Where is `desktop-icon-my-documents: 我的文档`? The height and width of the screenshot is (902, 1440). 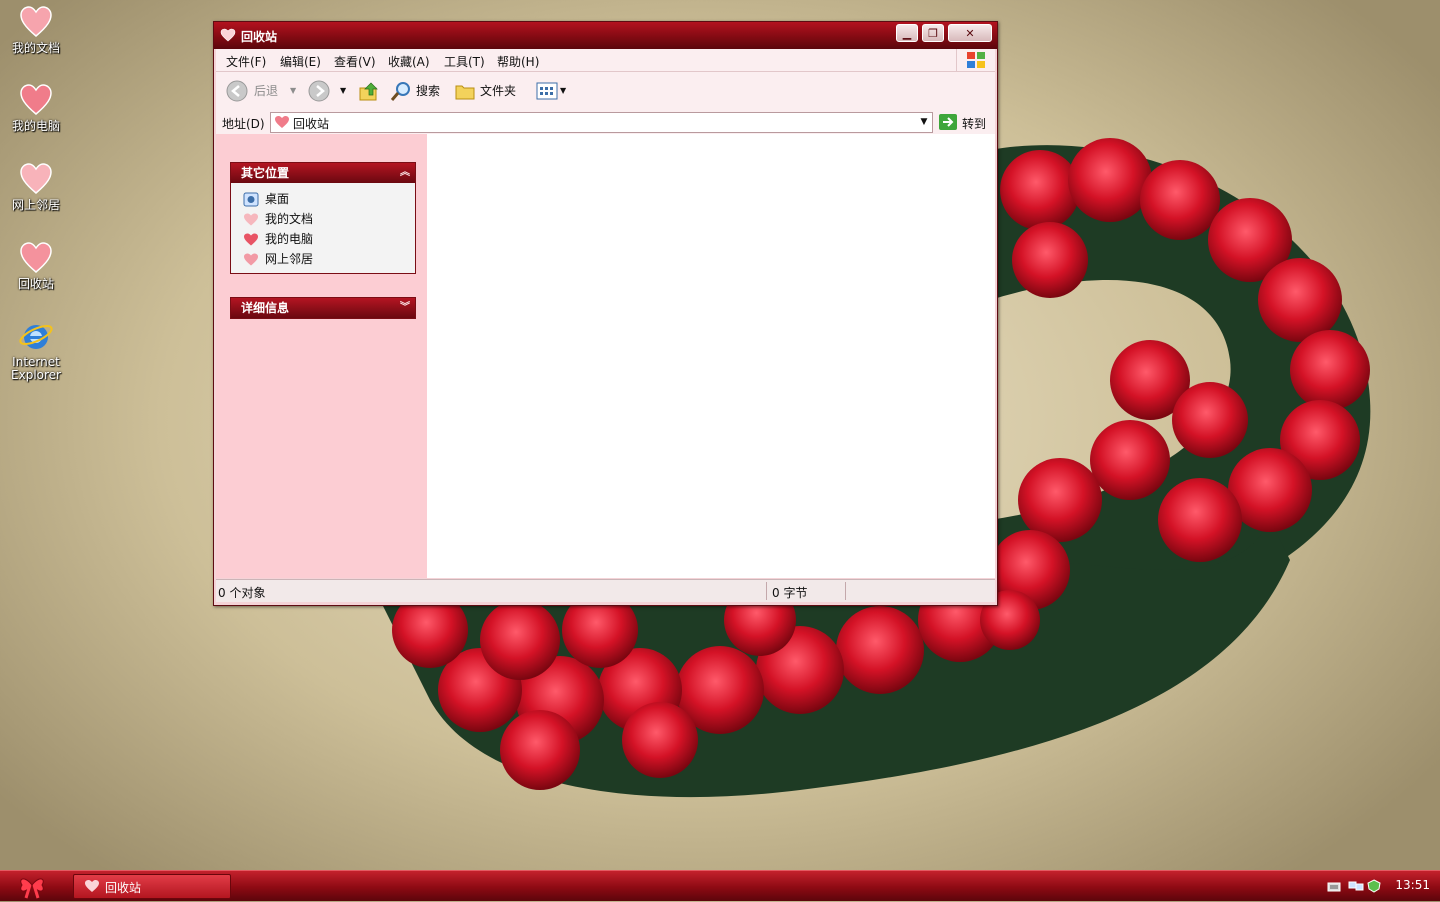 desktop-icon-my-documents: 我的文档 is located at coordinates (36, 29).